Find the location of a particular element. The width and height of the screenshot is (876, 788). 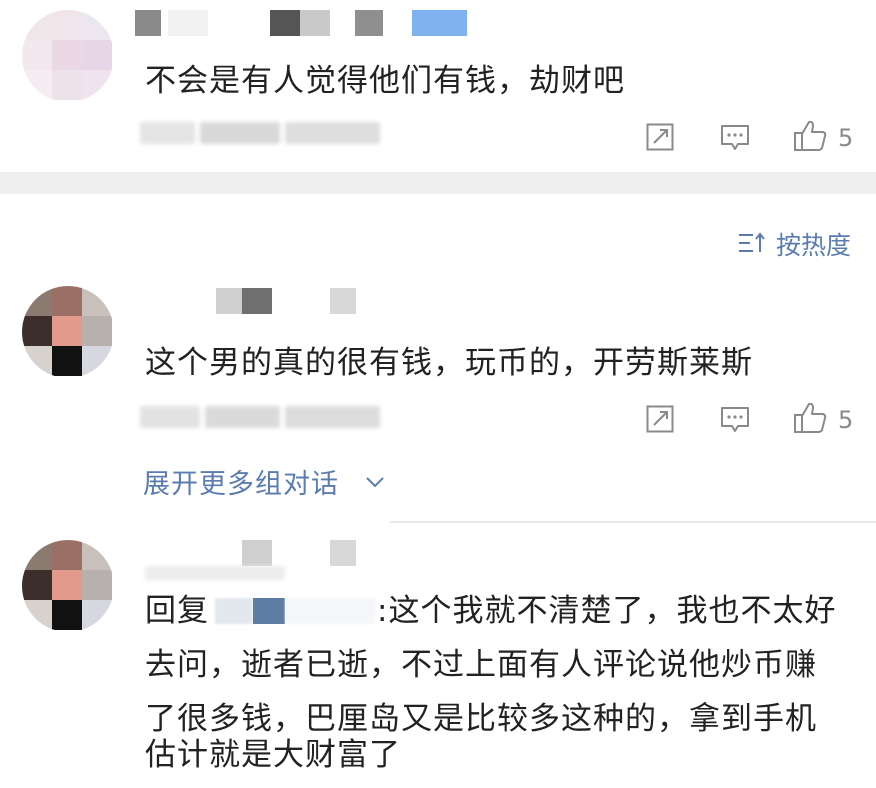

divider-line is located at coordinates (633, 522).